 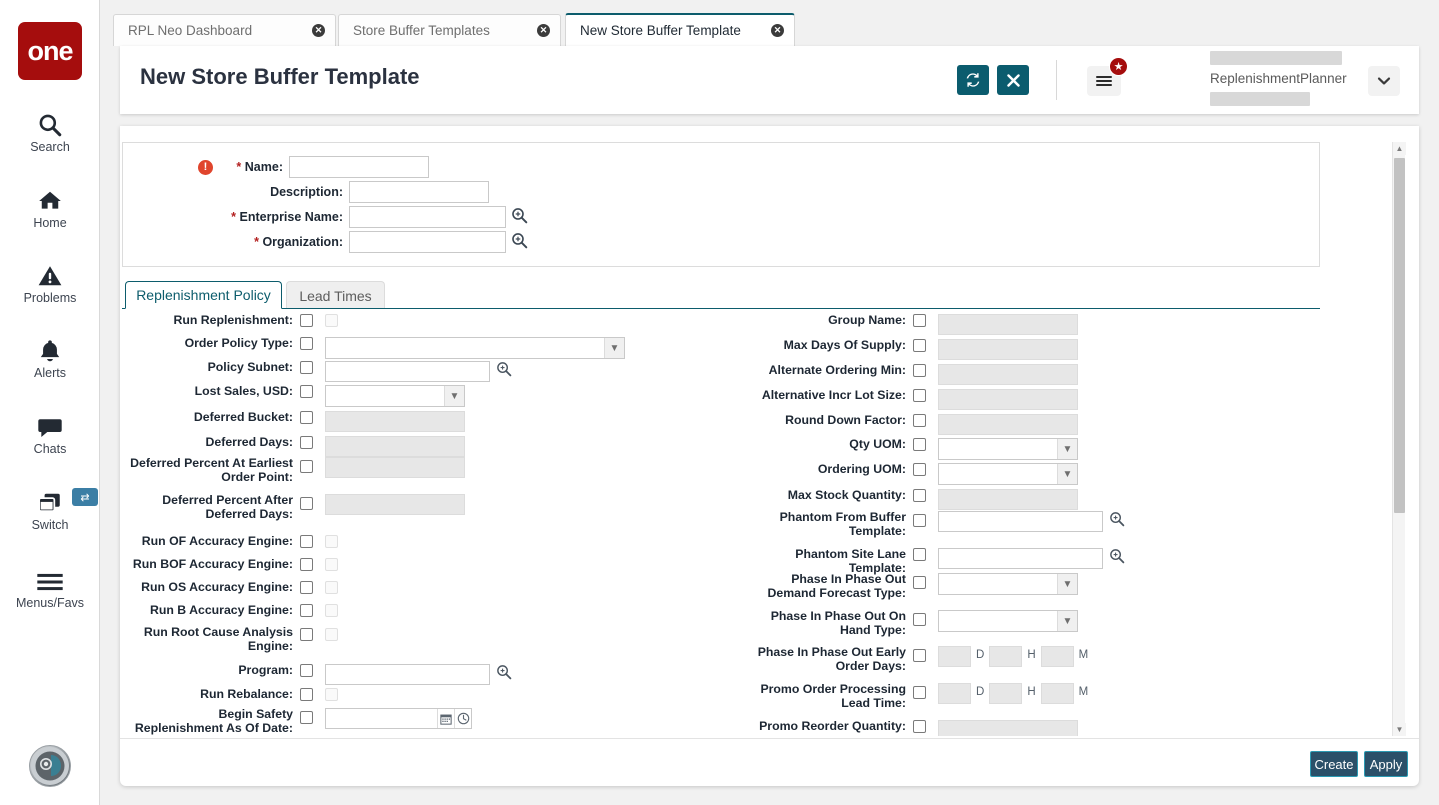 What do you see at coordinates (462, 718) in the screenshot?
I see `clock-icon` at bounding box center [462, 718].